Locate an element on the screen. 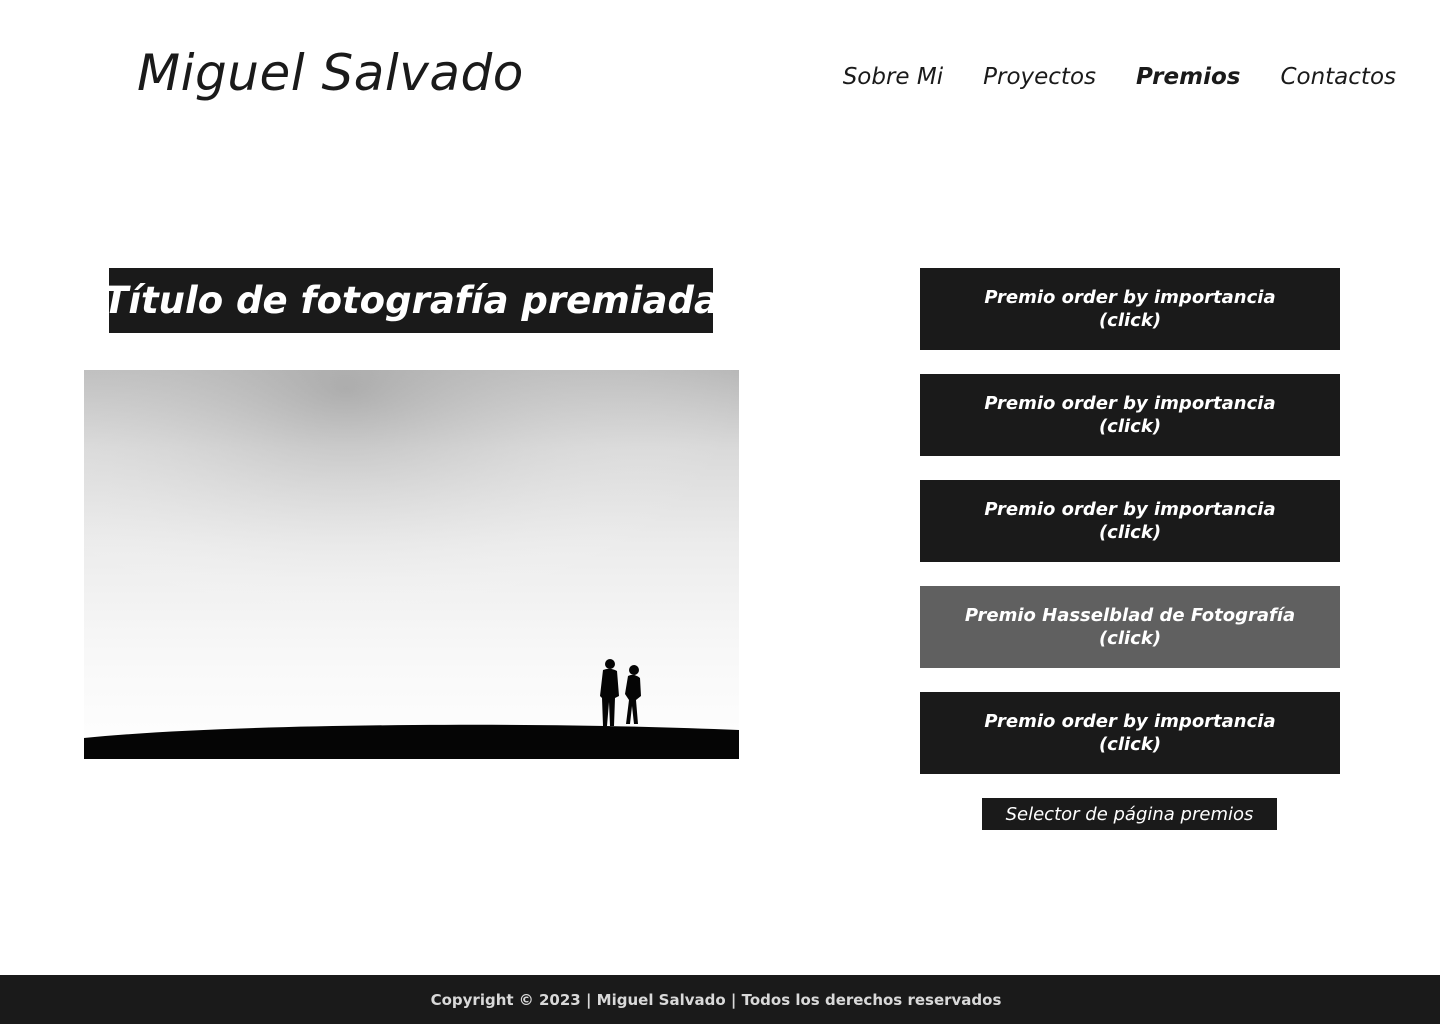 The height and width of the screenshot is (1024, 1440). nav-link-contactos: Contactos is located at coordinates (1338, 77).